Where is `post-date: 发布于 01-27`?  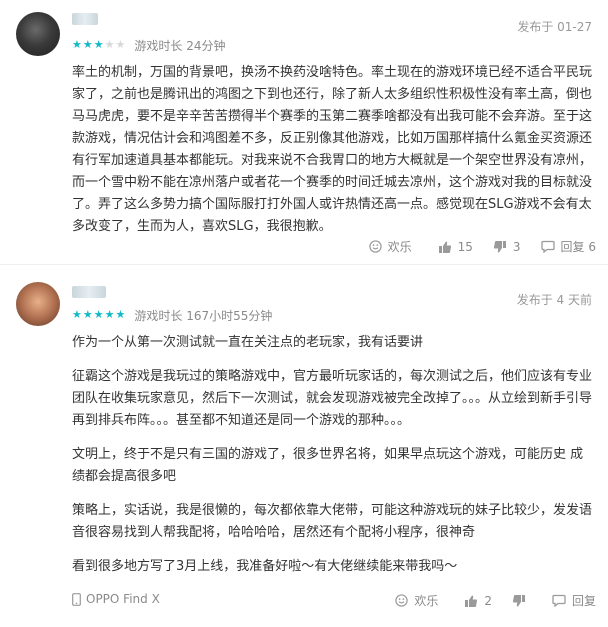 post-date: 发布于 01-27 is located at coordinates (554, 27).